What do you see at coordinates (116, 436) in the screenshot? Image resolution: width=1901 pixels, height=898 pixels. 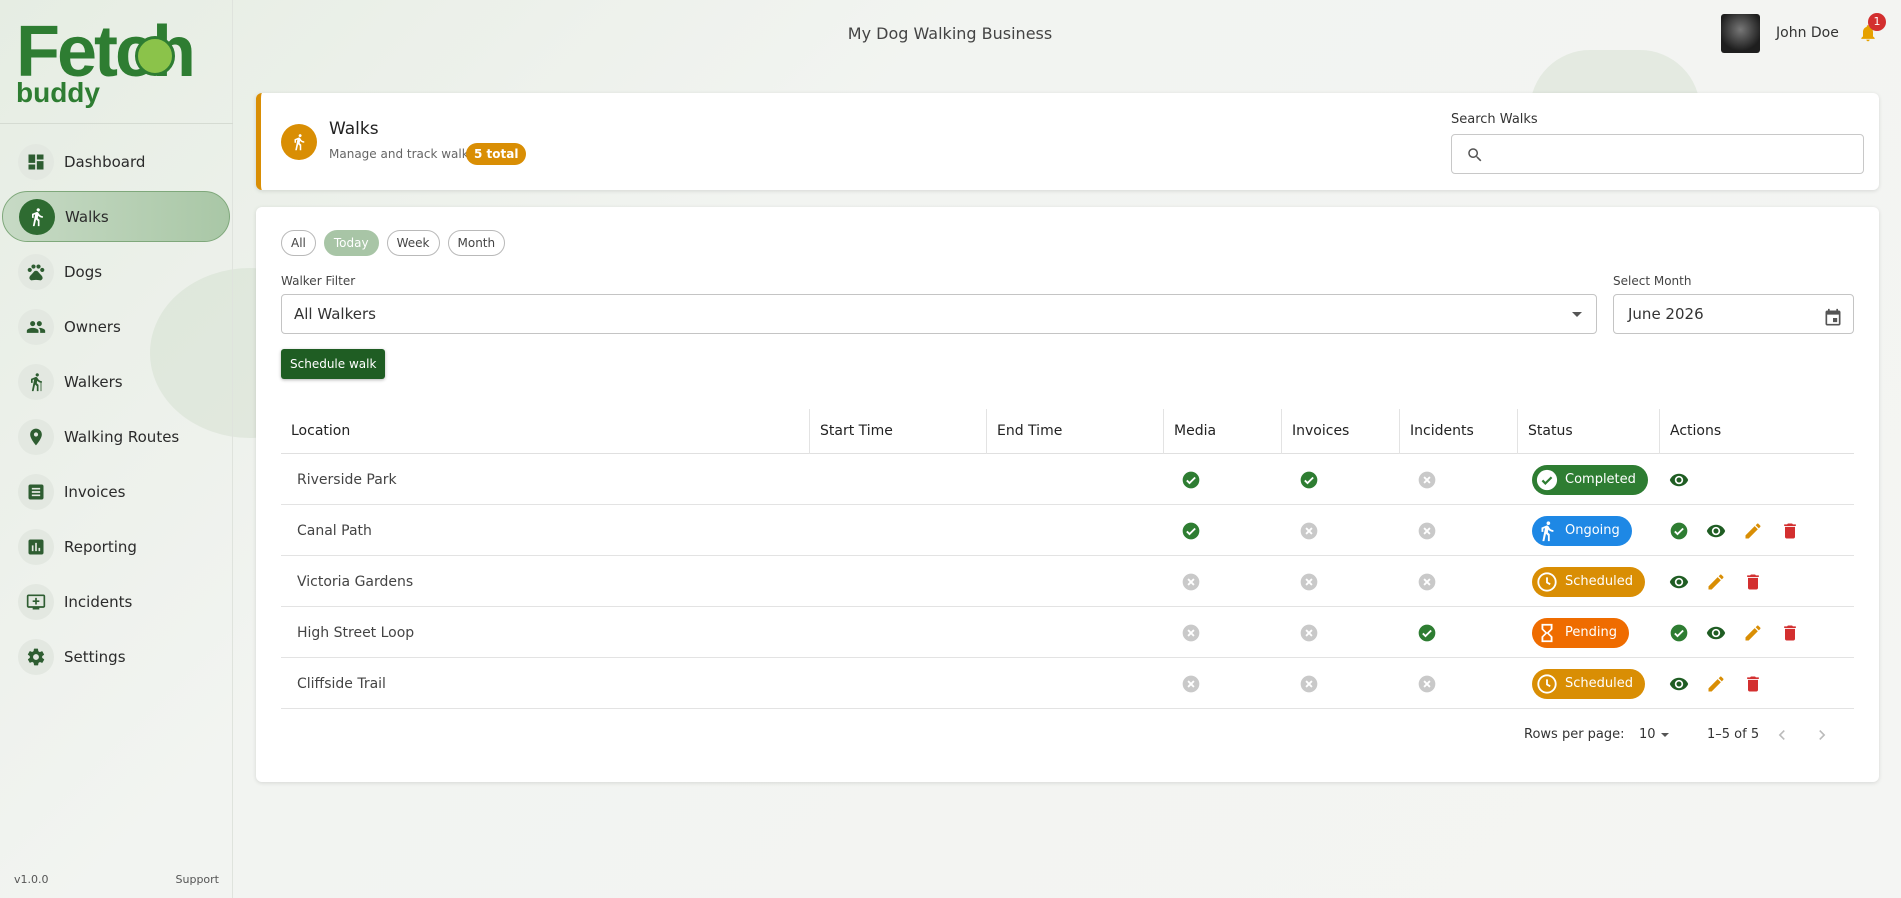 I see `sidebar-item-walking-routes: Walking Routes` at bounding box center [116, 436].